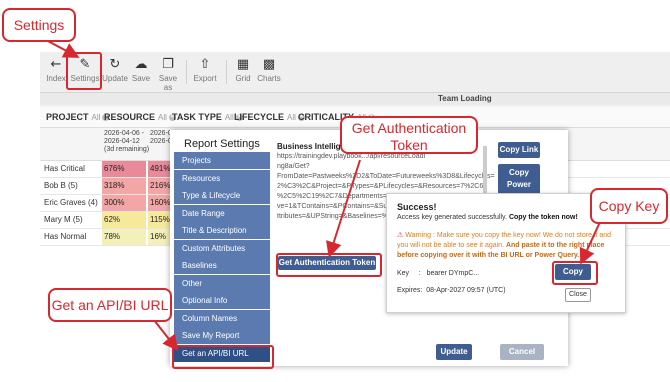 Image resolution: width=670 pixels, height=382 pixels. I want to click on copy-key-callout: Copy Key, so click(629, 206).